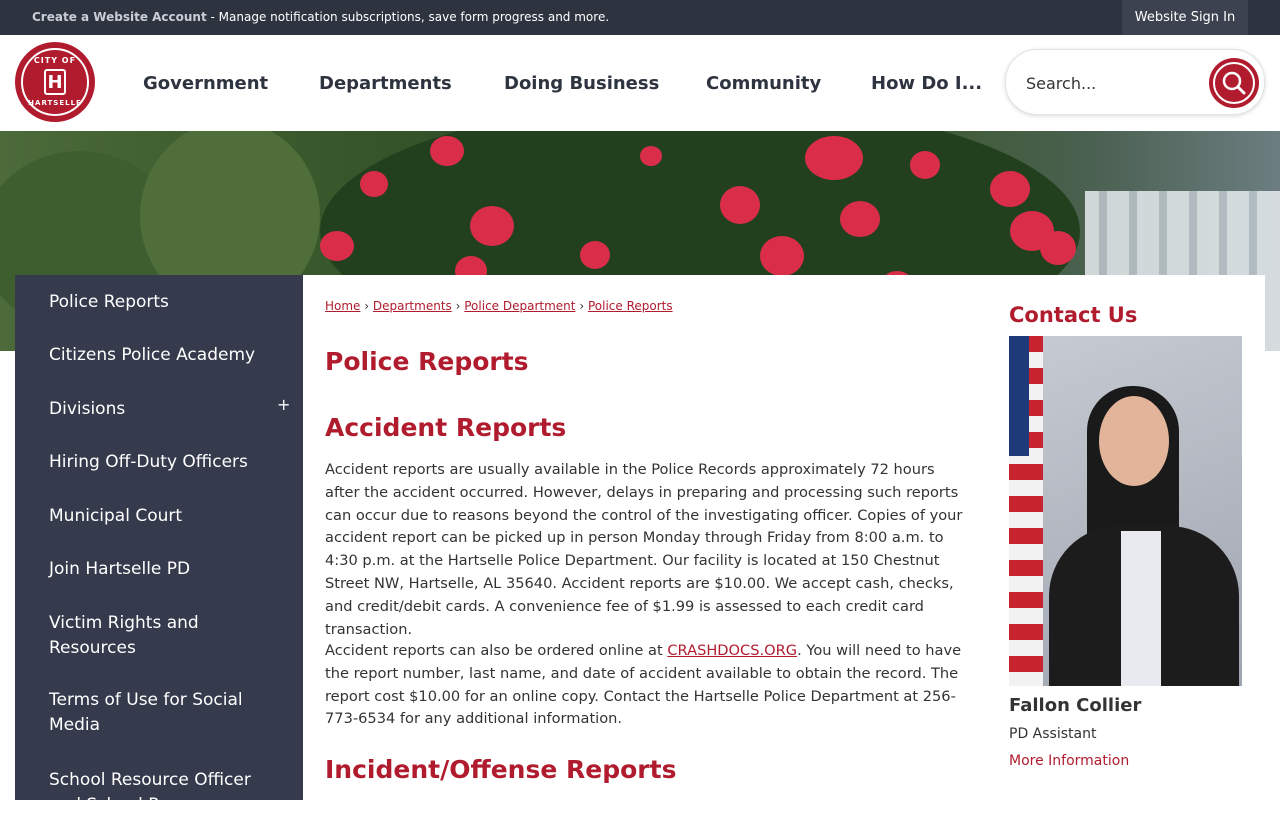  What do you see at coordinates (159, 516) in the screenshot?
I see `sidebar-item-municipal-court: Municipal Court` at bounding box center [159, 516].